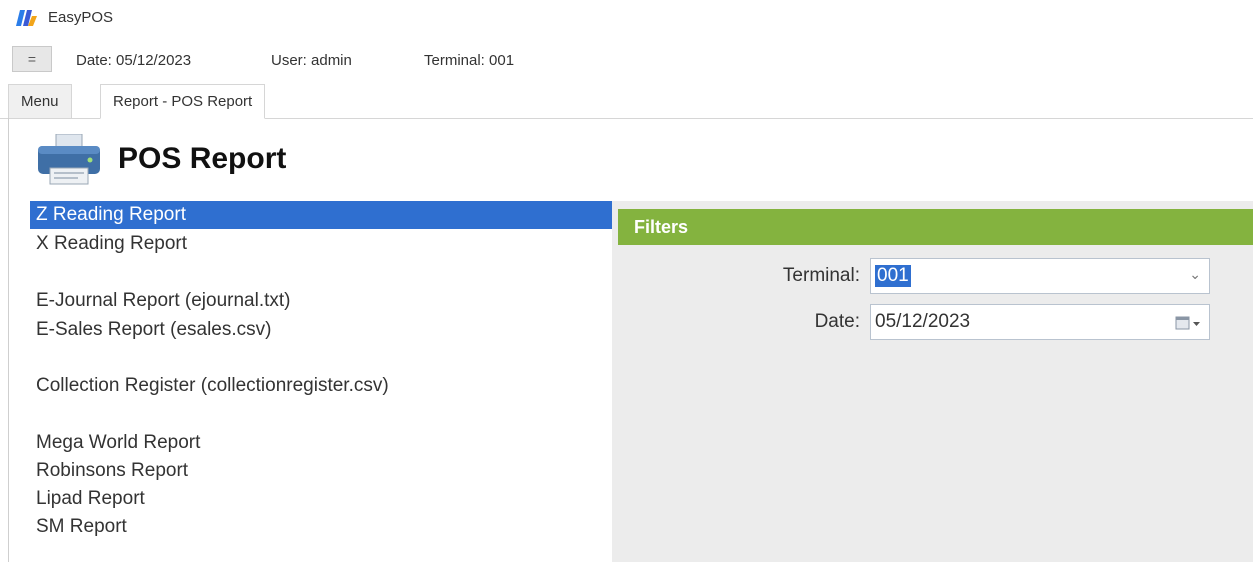 Image resolution: width=1253 pixels, height=562 pixels. Describe the element at coordinates (134, 60) in the screenshot. I see `date-info: Date: 05/12/2023` at that location.